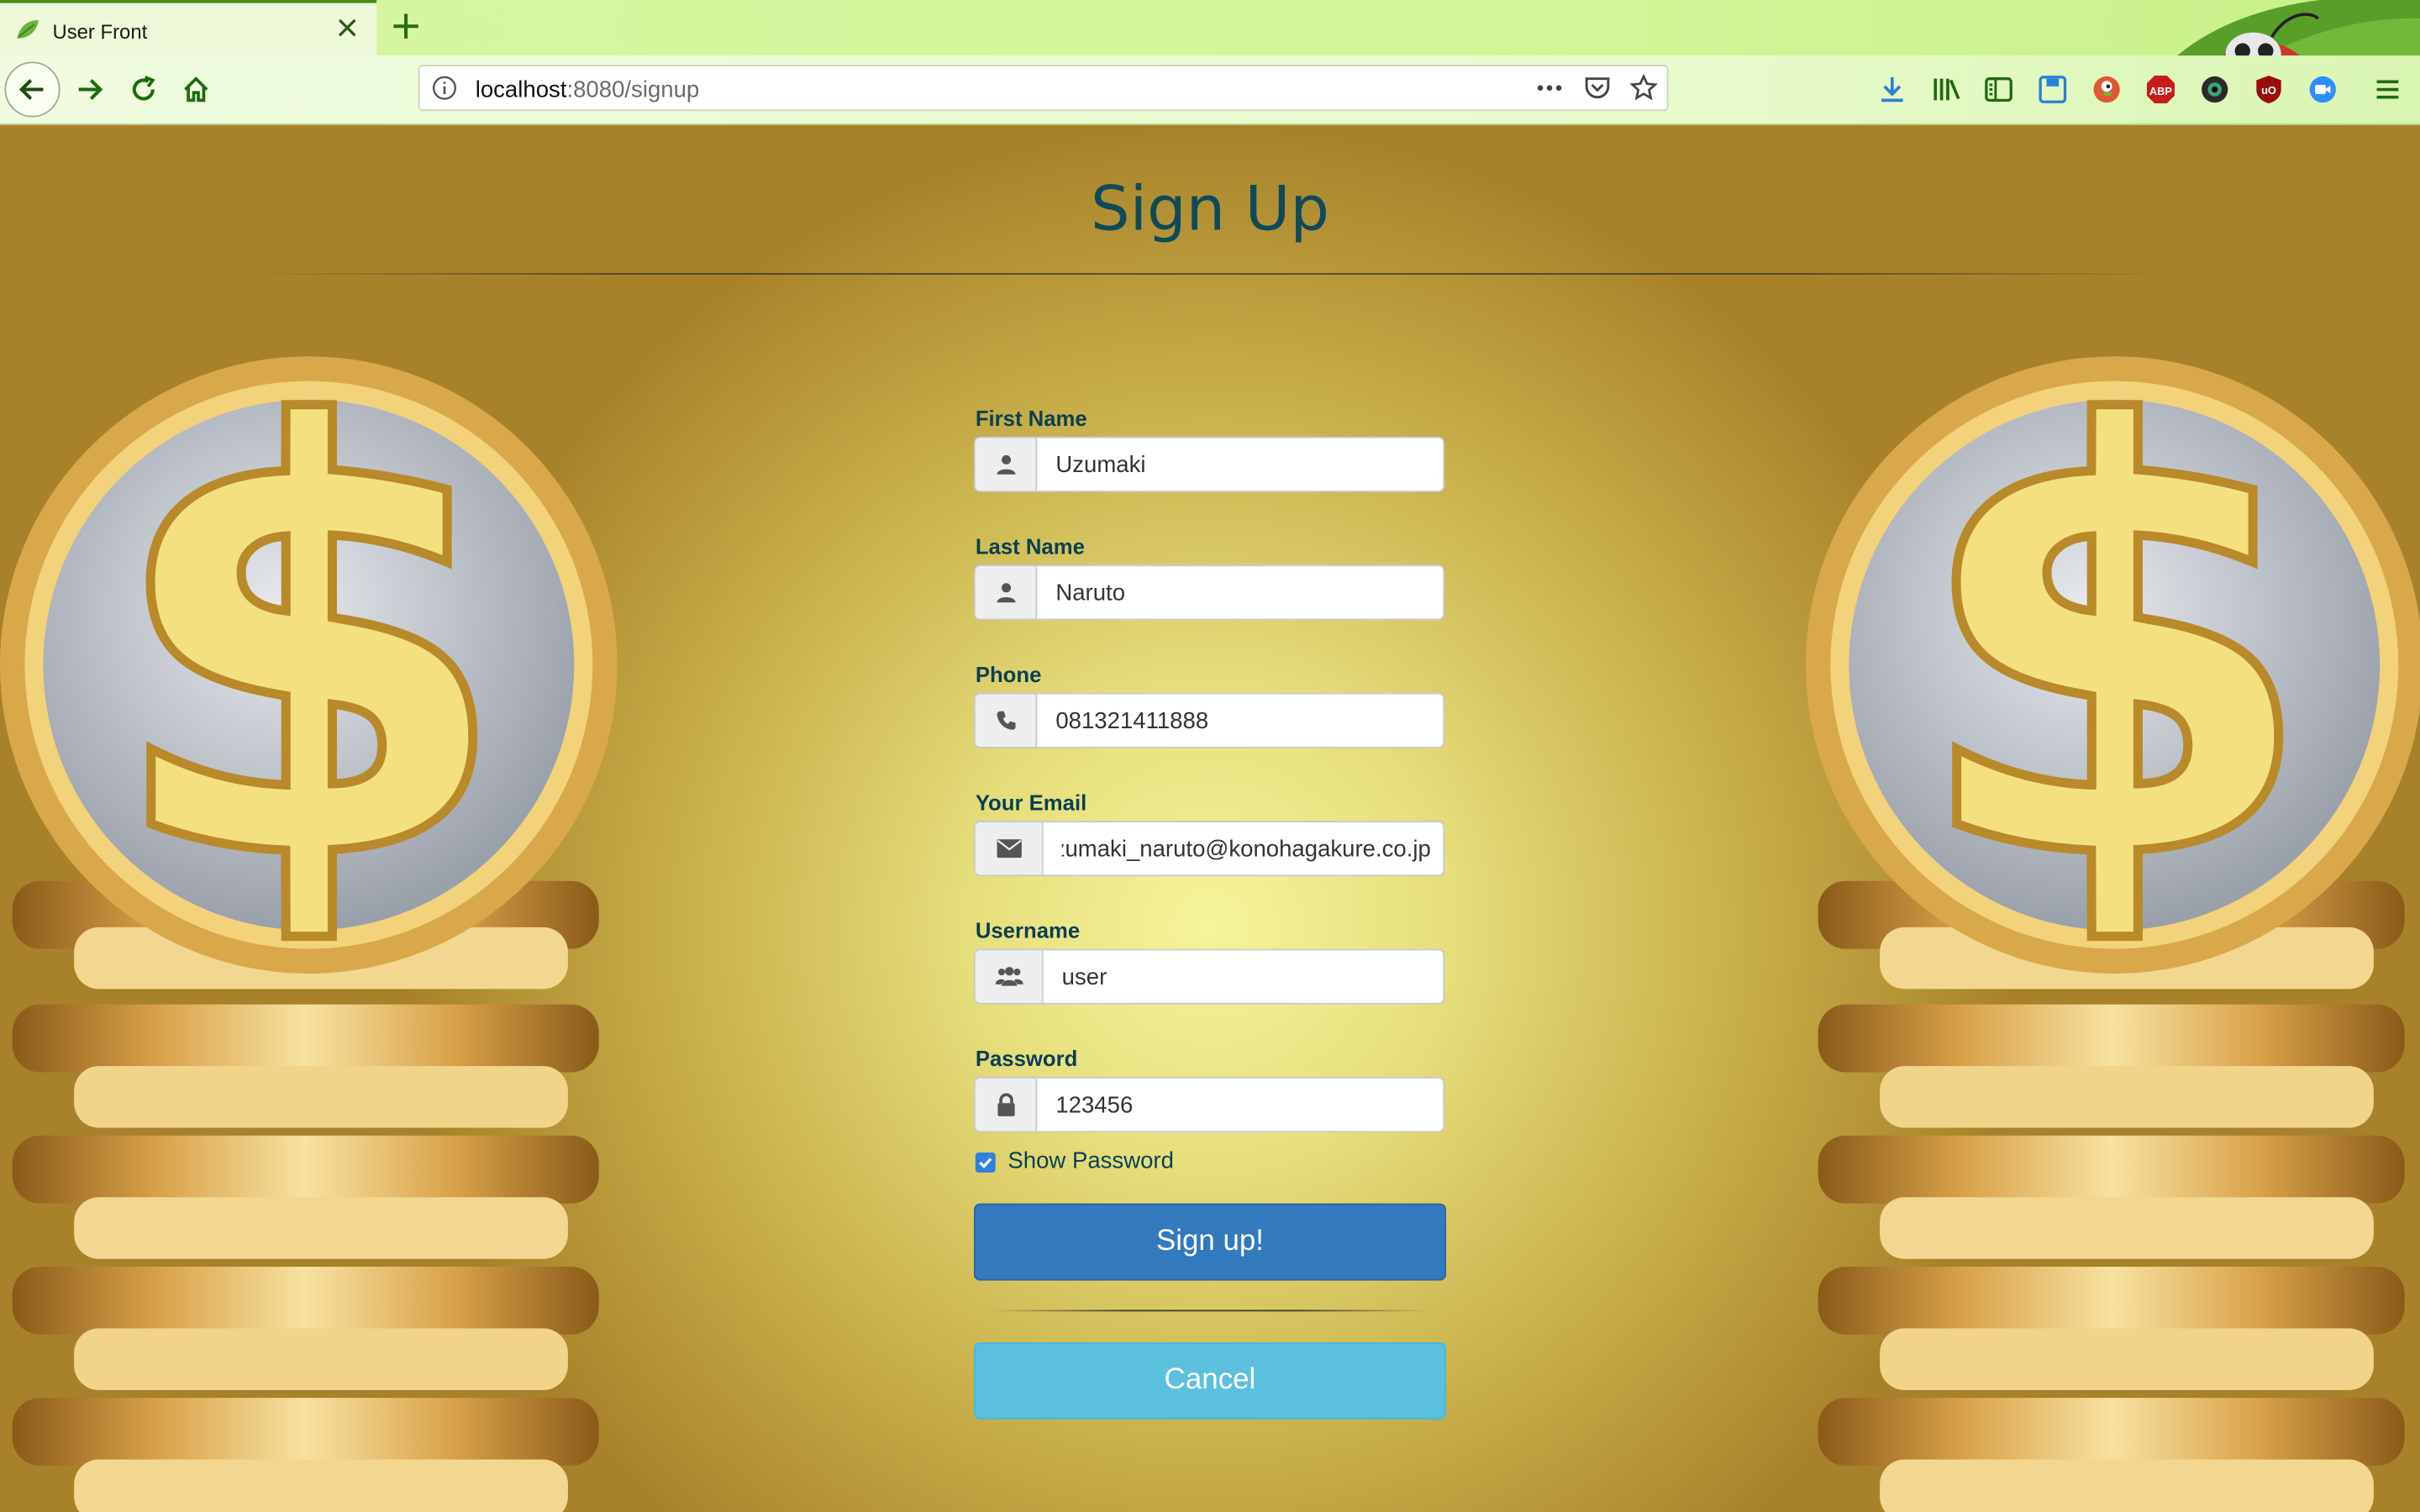  I want to click on users-icon, so click(1008, 976).